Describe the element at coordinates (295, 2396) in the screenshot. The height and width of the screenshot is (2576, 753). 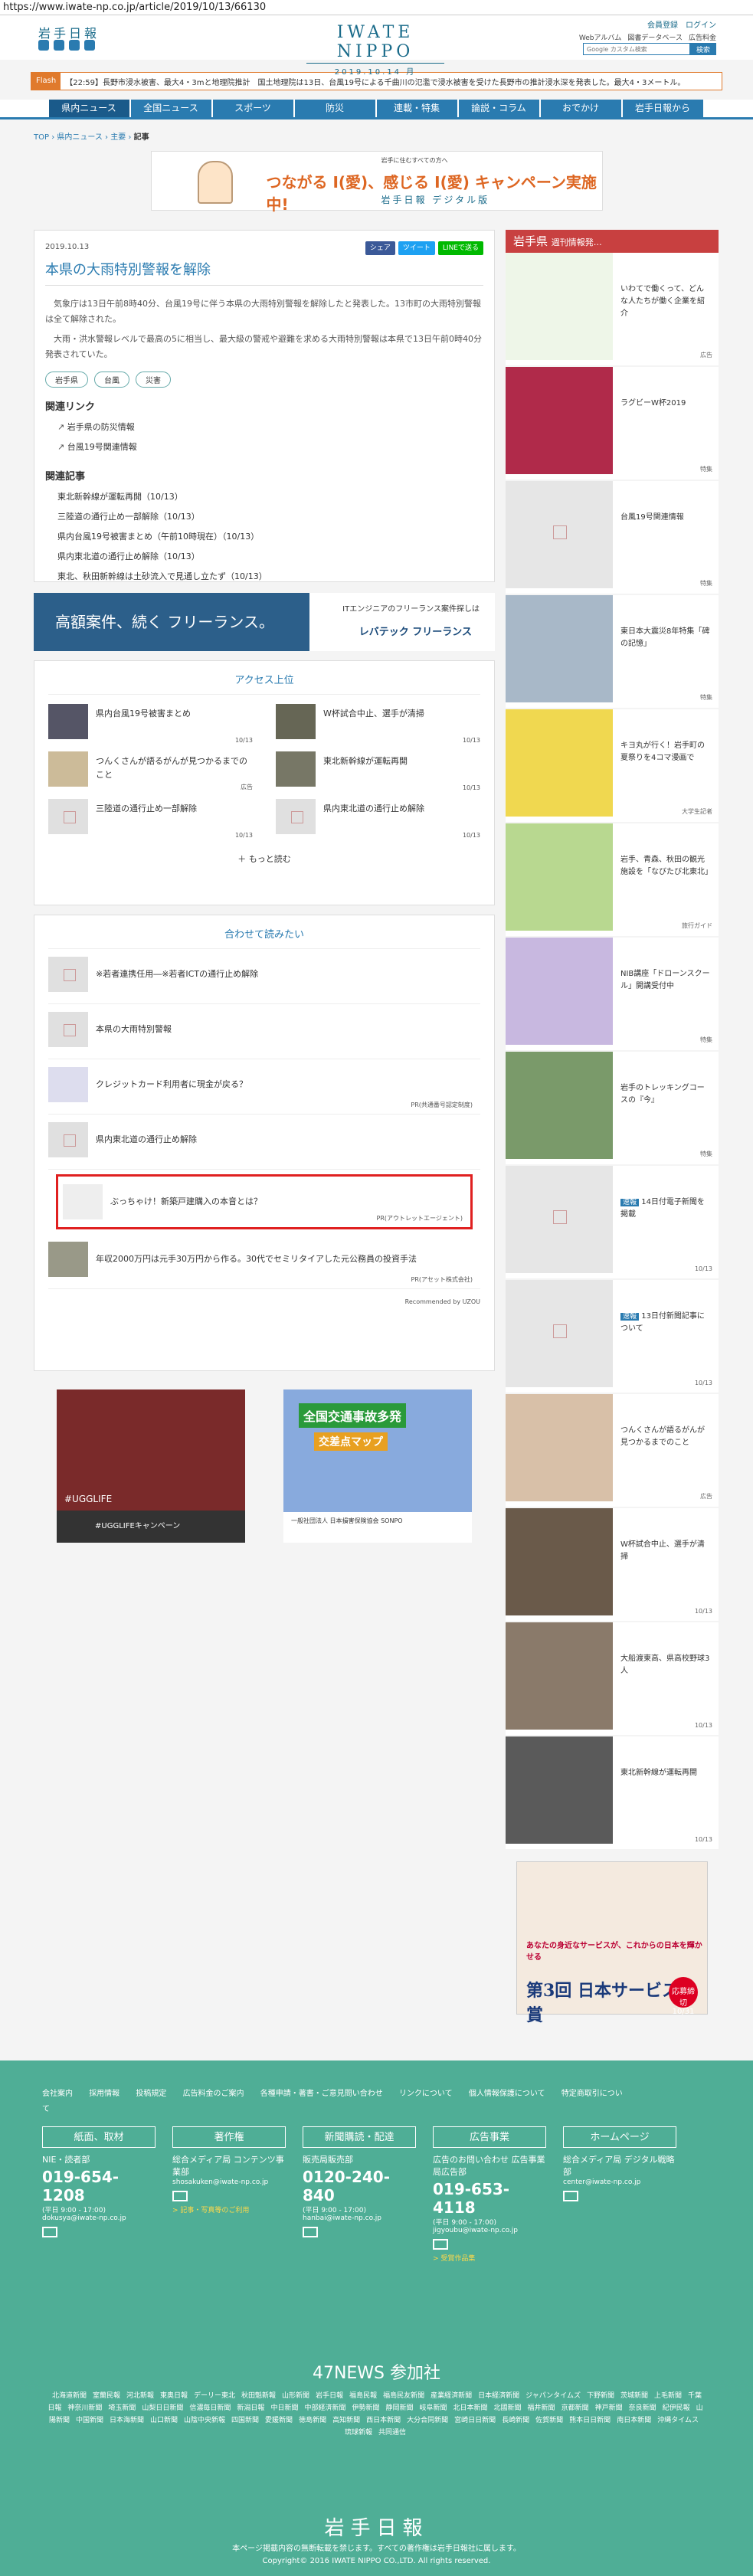
I see `member-paper-link: 山形新聞` at that location.